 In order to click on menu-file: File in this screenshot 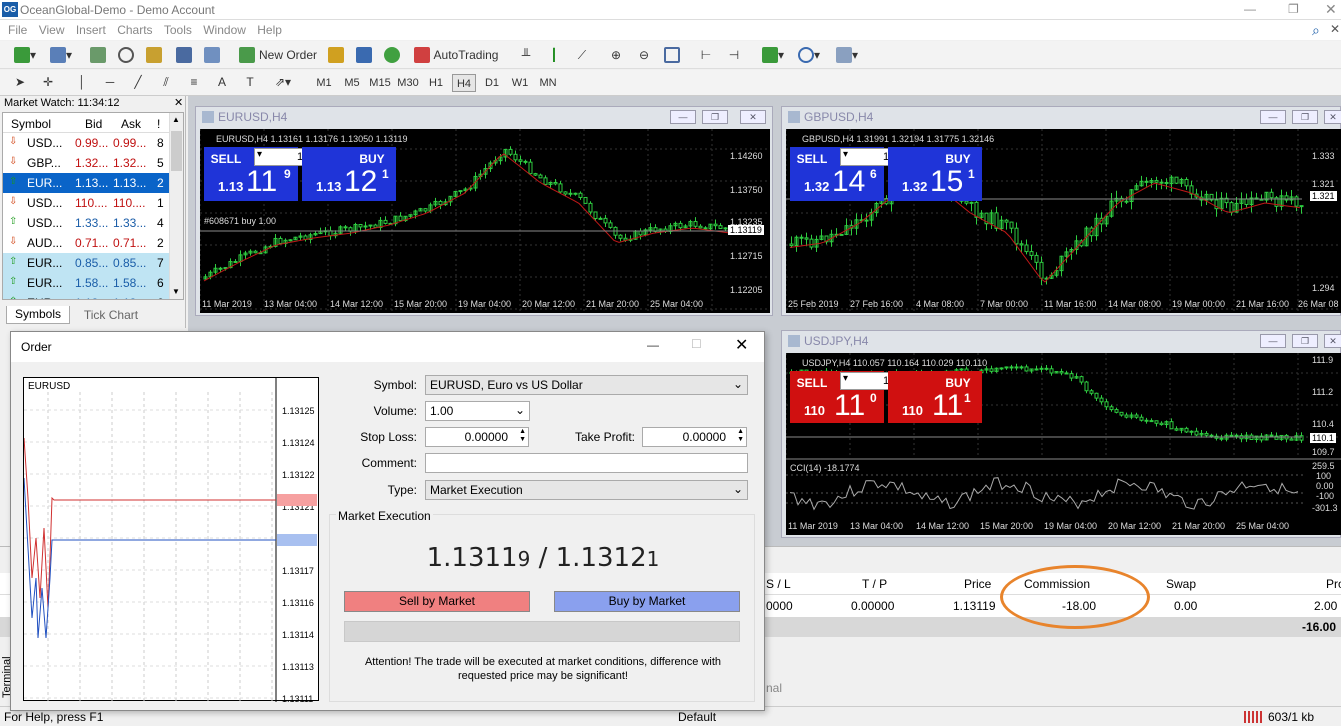, I will do `click(17, 30)`.